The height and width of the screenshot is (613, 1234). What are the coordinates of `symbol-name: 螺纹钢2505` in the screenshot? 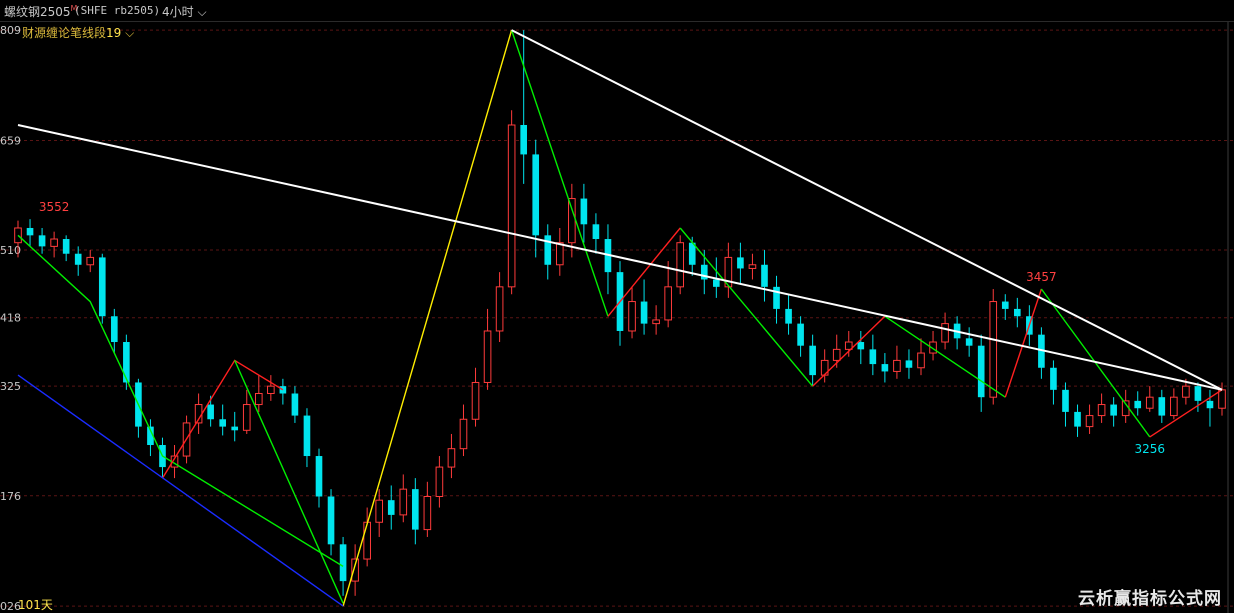 It's located at (37, 12).